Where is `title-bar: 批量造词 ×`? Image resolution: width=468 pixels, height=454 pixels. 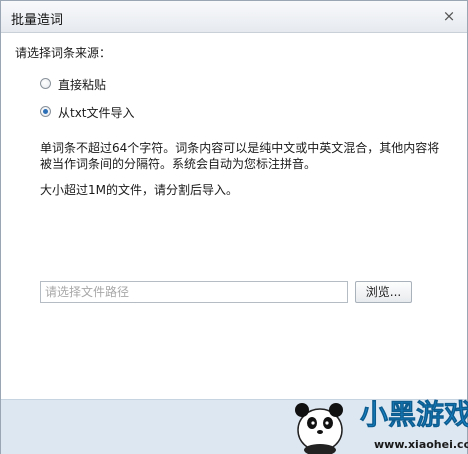
title-bar: 批量造词 × is located at coordinates (234, 17).